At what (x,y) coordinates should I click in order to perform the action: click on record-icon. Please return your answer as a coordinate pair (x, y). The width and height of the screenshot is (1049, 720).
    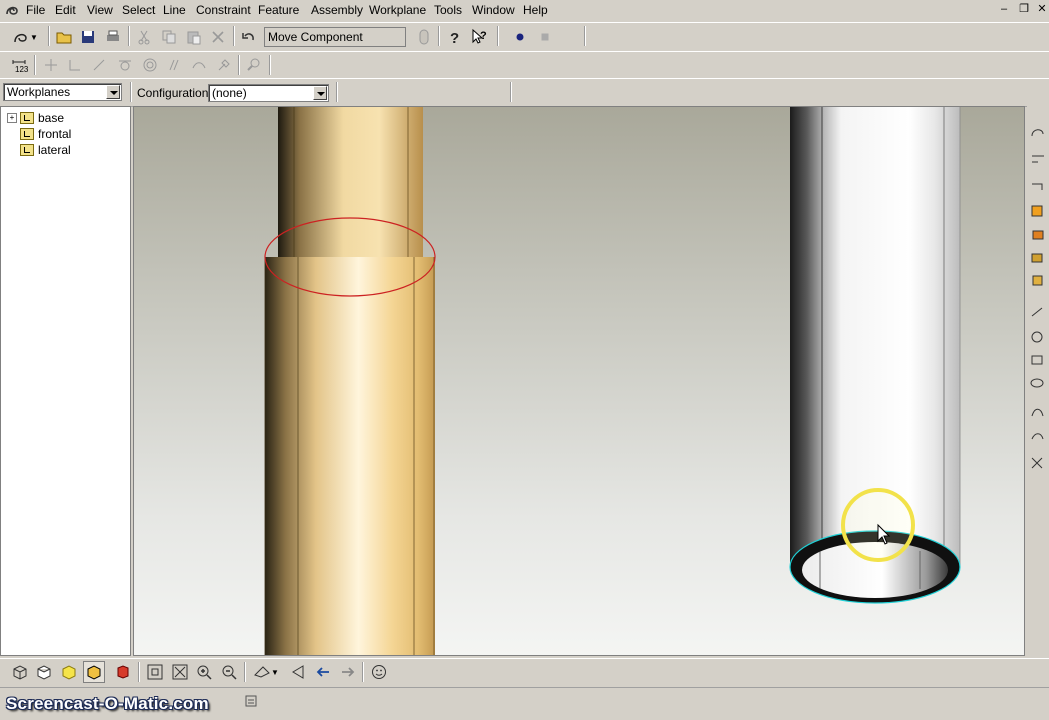
    Looking at the image, I should click on (520, 37).